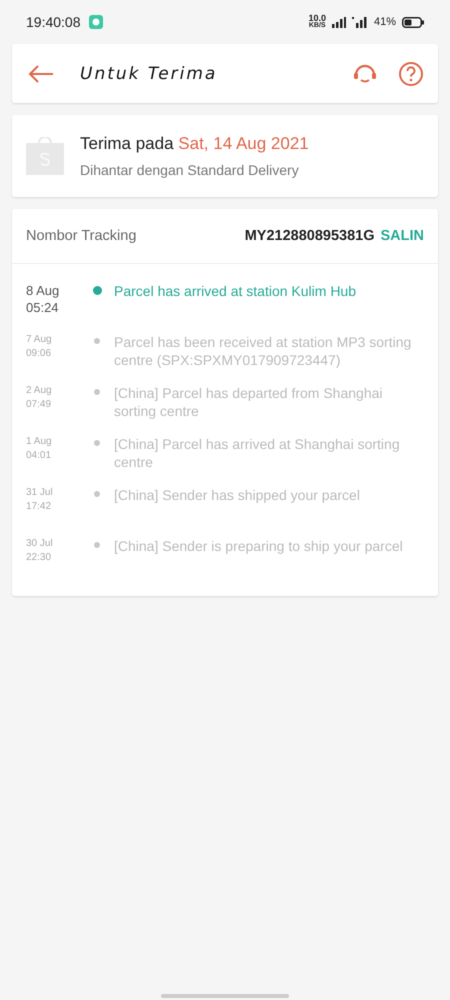 This screenshot has height=1000, width=450. I want to click on event-time: 04:01, so click(39, 456).